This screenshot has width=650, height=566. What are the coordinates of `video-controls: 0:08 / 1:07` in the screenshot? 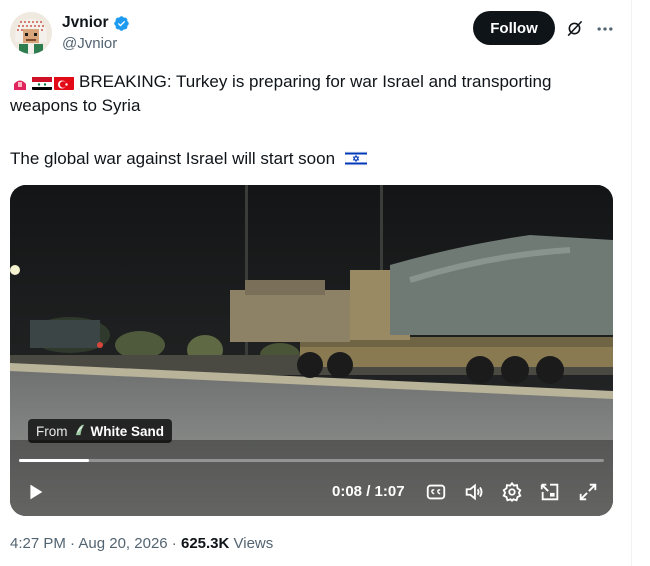 It's located at (311, 493).